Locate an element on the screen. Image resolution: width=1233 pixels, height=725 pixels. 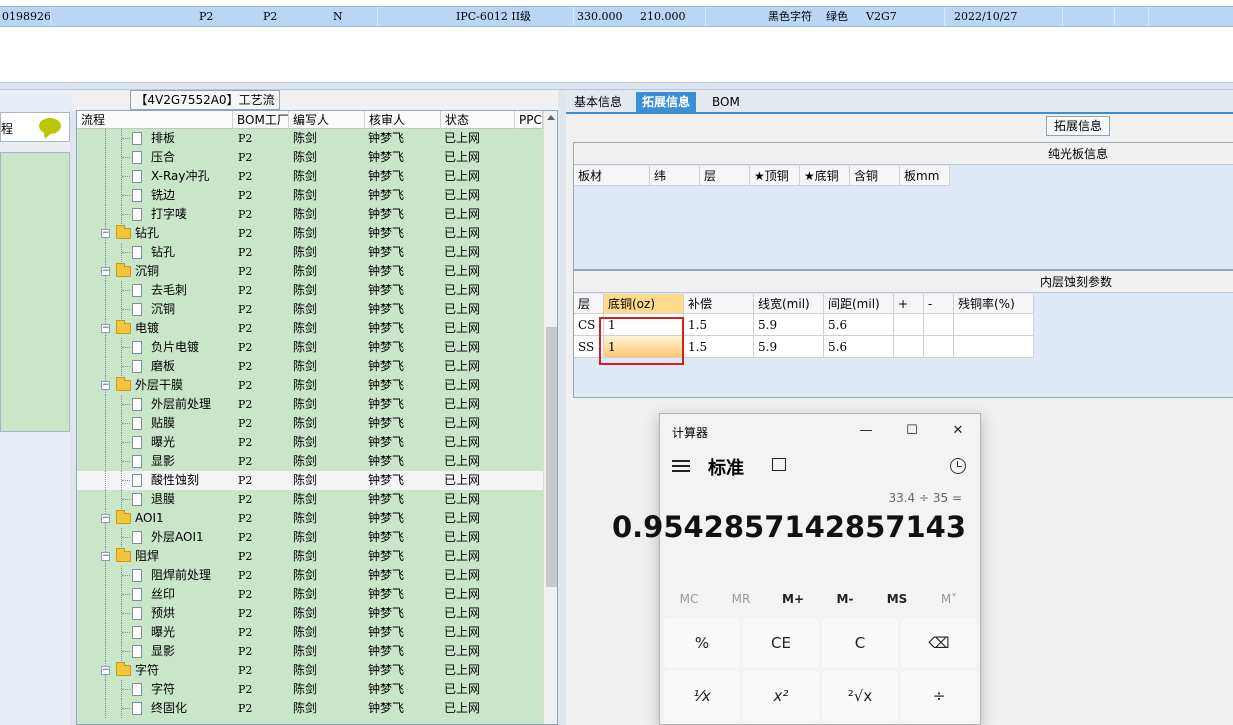
tree-leaf-row: 阻焊前处理 P2 陈剑 钟梦飞 已上网 is located at coordinates (310, 575).